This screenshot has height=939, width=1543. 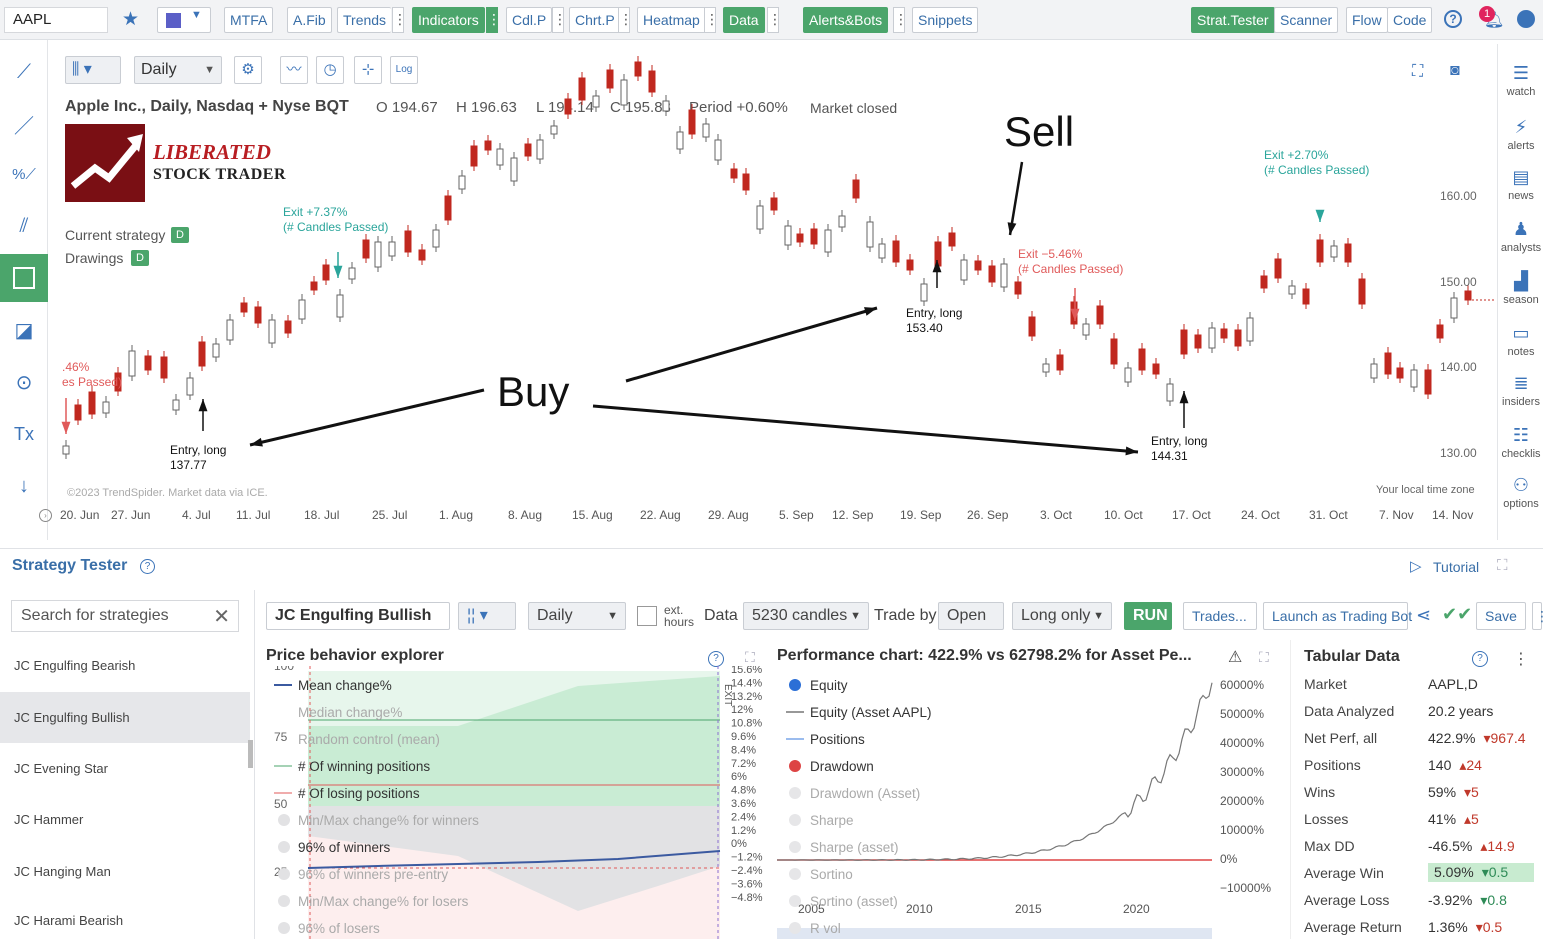 What do you see at coordinates (334, 847) in the screenshot?
I see `legend-item: 96% of winners` at bounding box center [334, 847].